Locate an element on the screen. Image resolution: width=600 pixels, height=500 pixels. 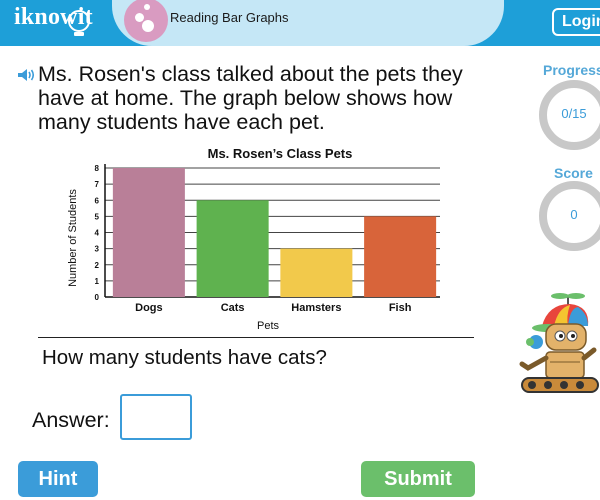
y-tick-label: 1 is located at coordinates (97, 281).